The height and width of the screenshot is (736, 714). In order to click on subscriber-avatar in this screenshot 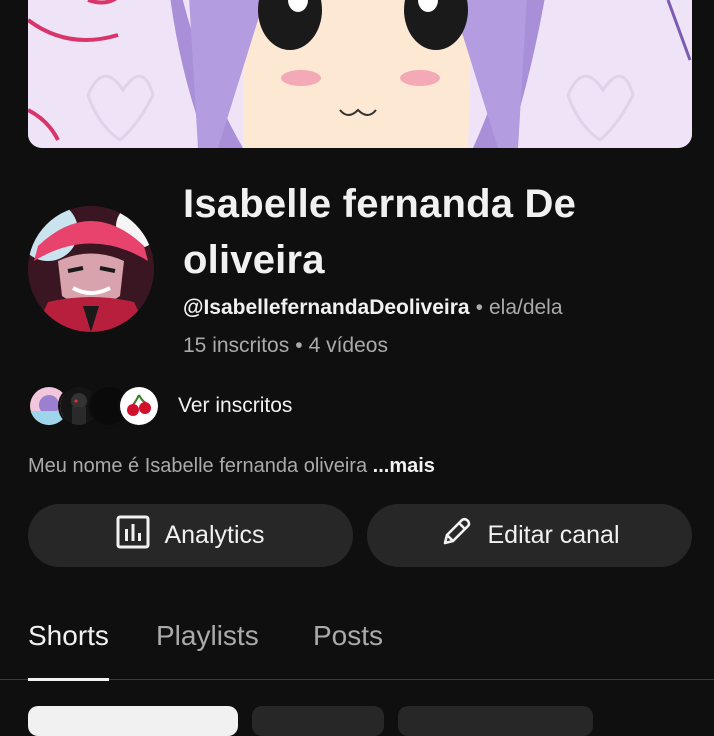, I will do `click(139, 406)`.